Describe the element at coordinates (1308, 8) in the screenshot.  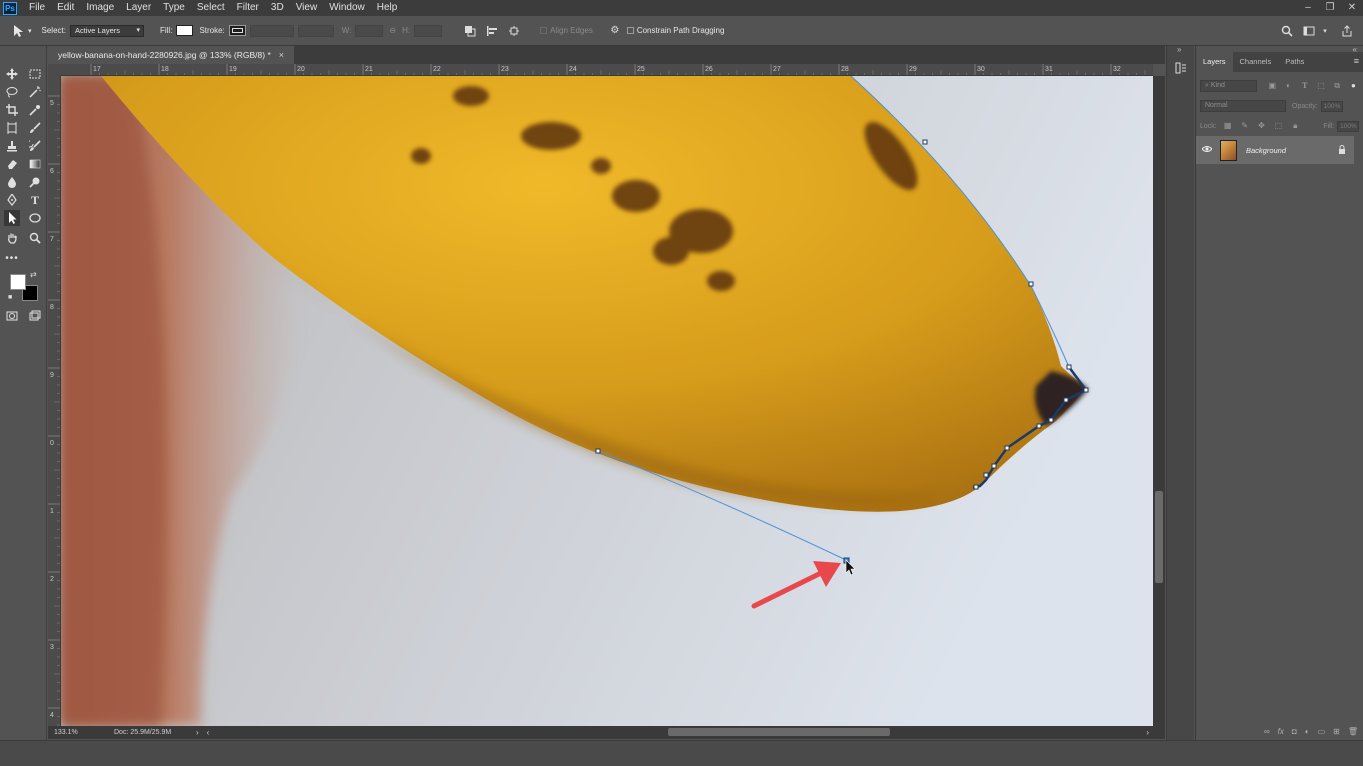
I see `minimize-button: –` at that location.